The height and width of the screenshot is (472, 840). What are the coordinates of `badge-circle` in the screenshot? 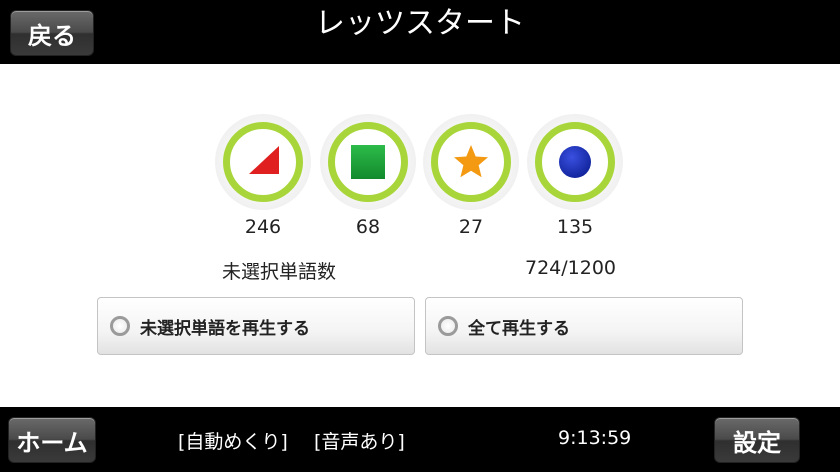 It's located at (575, 162).